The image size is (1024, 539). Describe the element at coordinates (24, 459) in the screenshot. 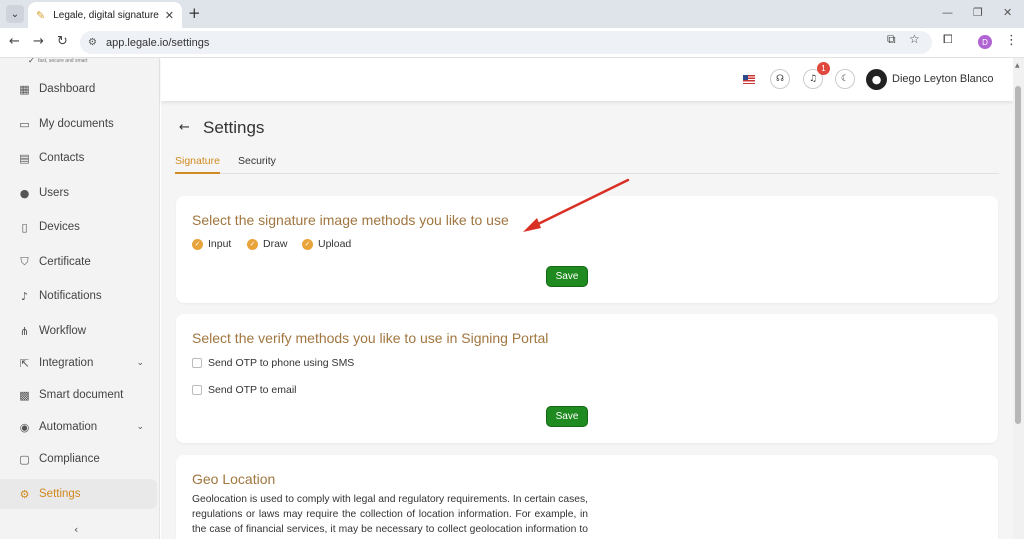

I see `chat-icon: ▢` at that location.